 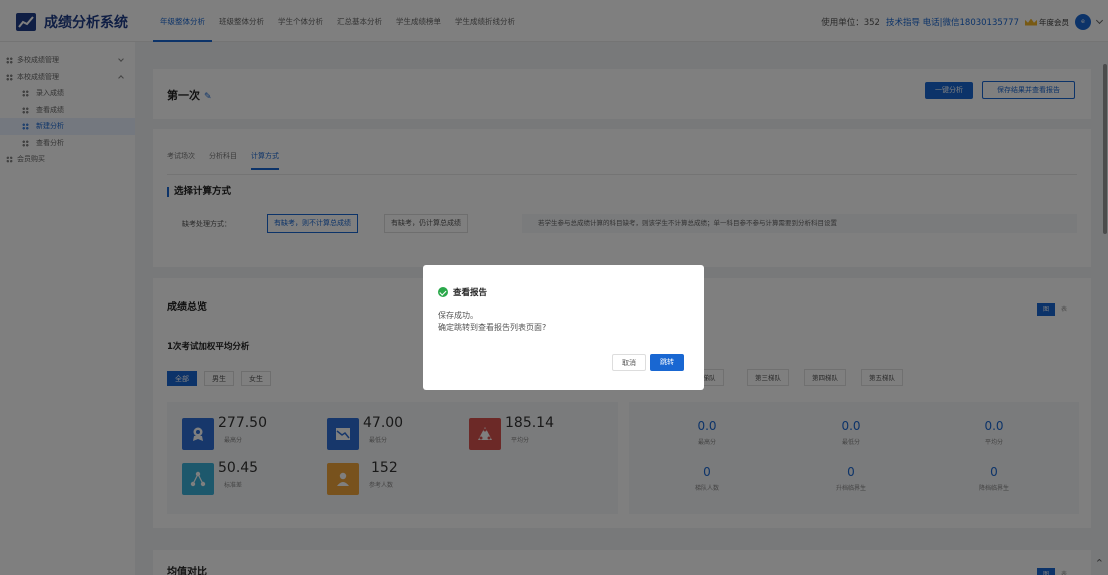 What do you see at coordinates (492, 322) in the screenshot?
I see `dialog-body: 保存成功。 确定跳转到查看报告列表页面?` at bounding box center [492, 322].